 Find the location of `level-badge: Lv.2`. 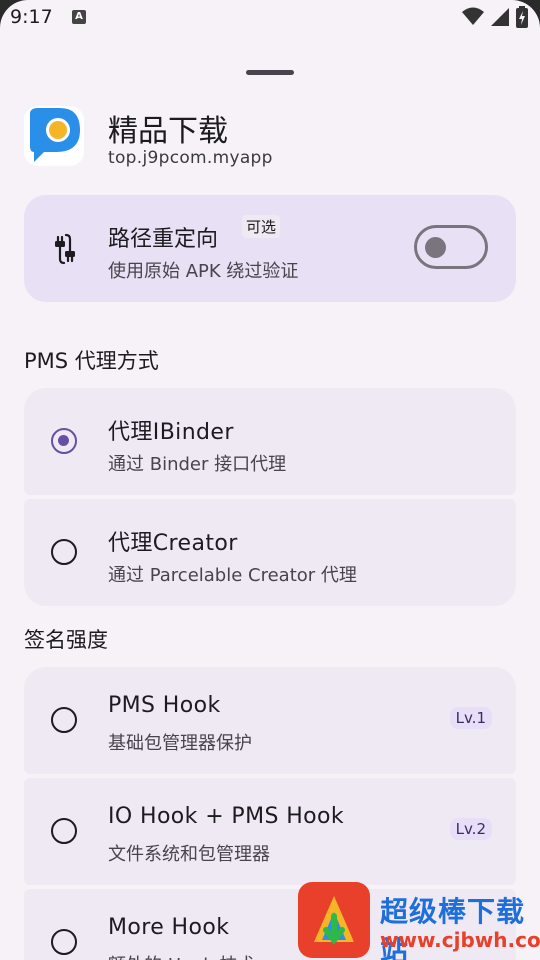

level-badge: Lv.2 is located at coordinates (470, 829).